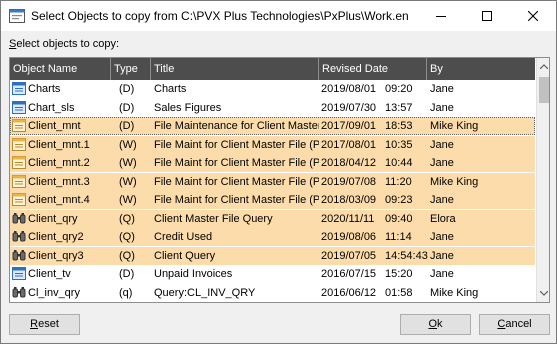 This screenshot has height=344, width=557. Describe the element at coordinates (185, 255) in the screenshot. I see `title-cell: Client Query` at that location.